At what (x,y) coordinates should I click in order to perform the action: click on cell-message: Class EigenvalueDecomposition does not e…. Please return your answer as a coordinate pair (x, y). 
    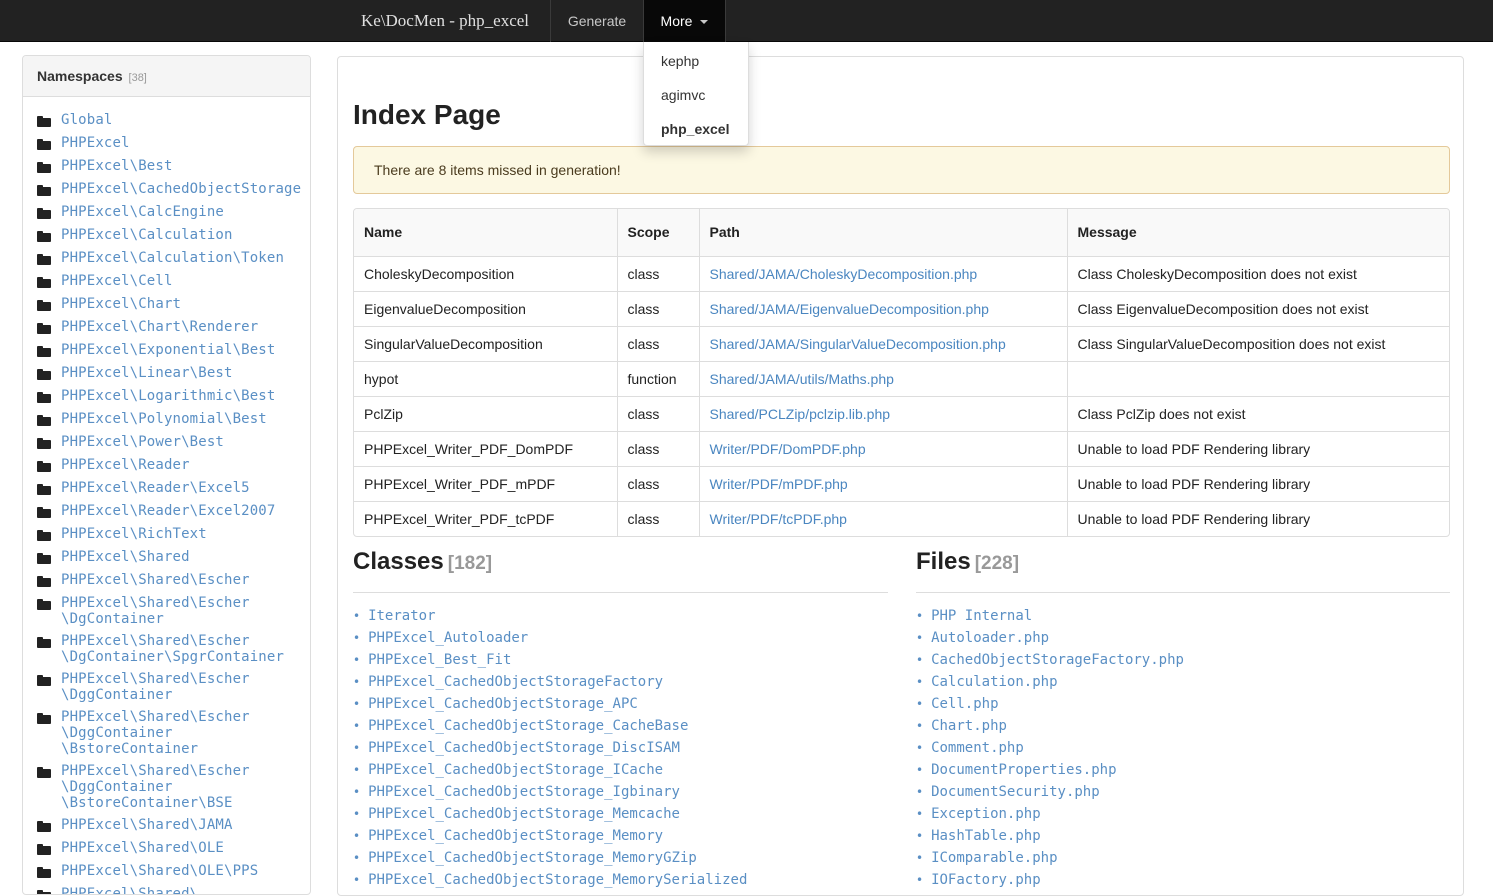
    Looking at the image, I should click on (1257, 308).